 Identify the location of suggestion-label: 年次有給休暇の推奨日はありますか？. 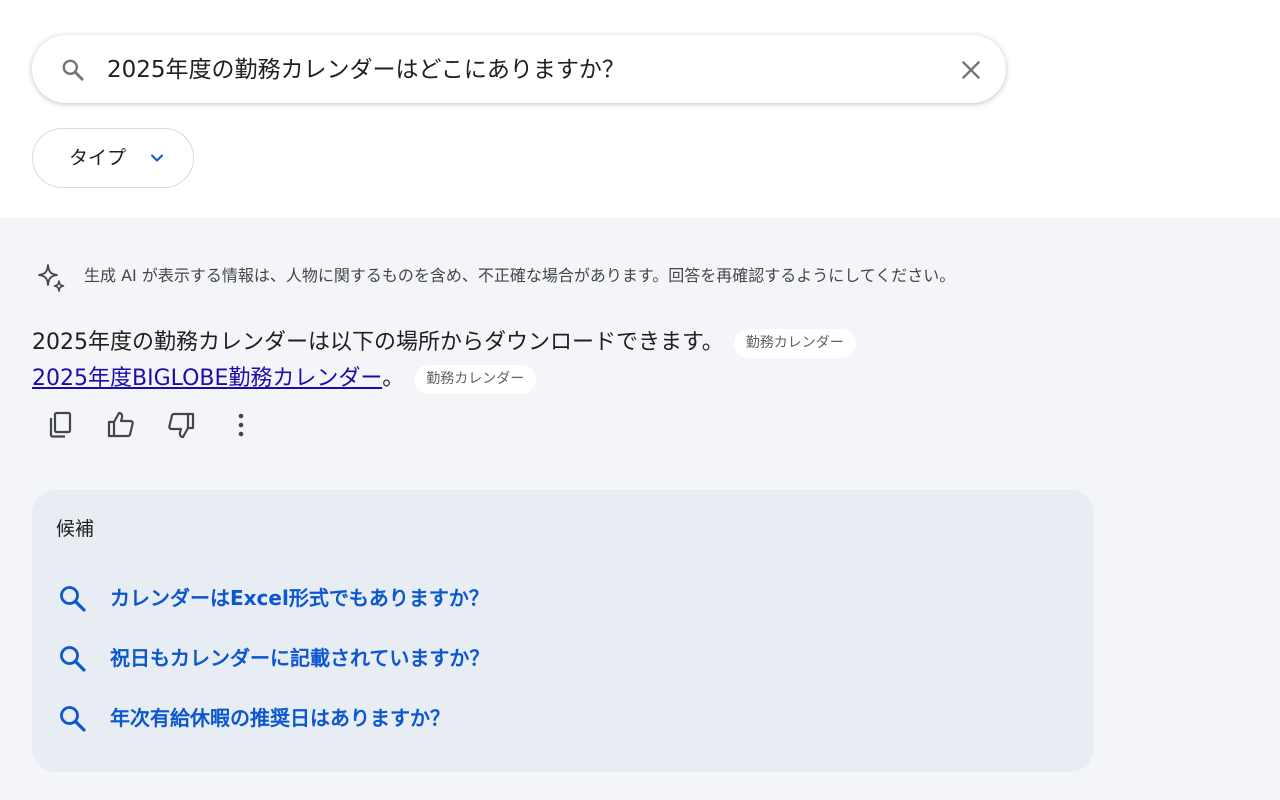
(280, 718).